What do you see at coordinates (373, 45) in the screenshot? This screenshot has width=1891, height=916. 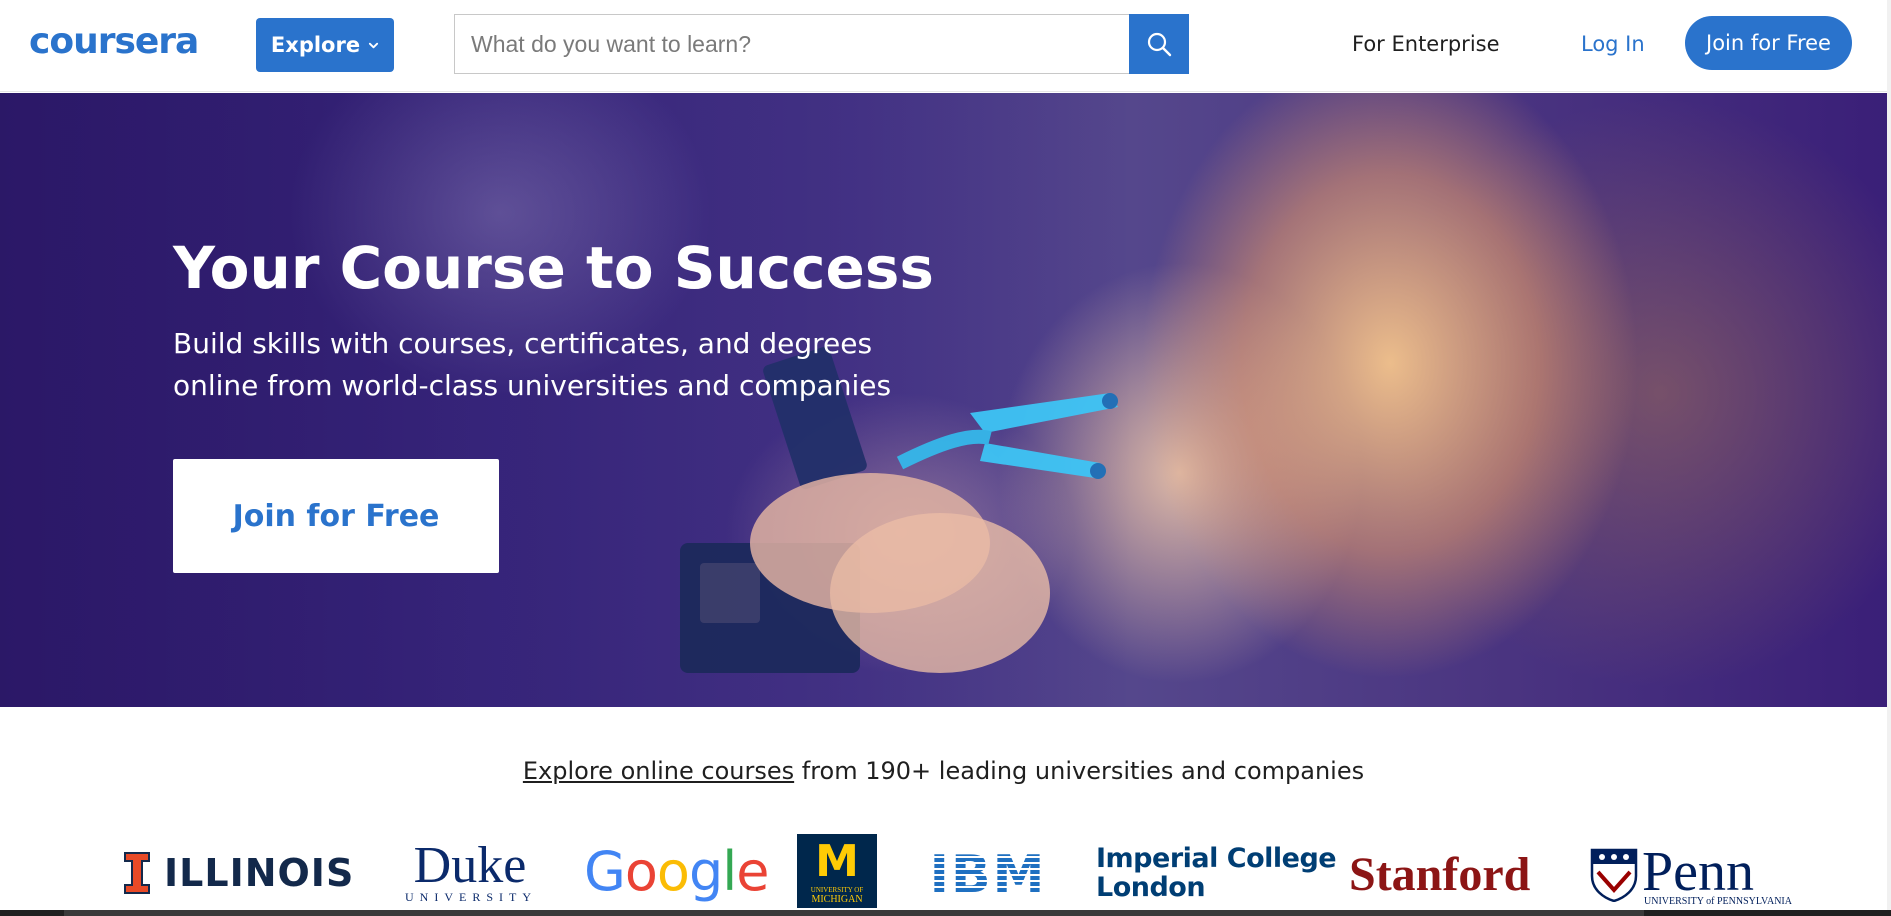 I see `chevron-down-icon` at bounding box center [373, 45].